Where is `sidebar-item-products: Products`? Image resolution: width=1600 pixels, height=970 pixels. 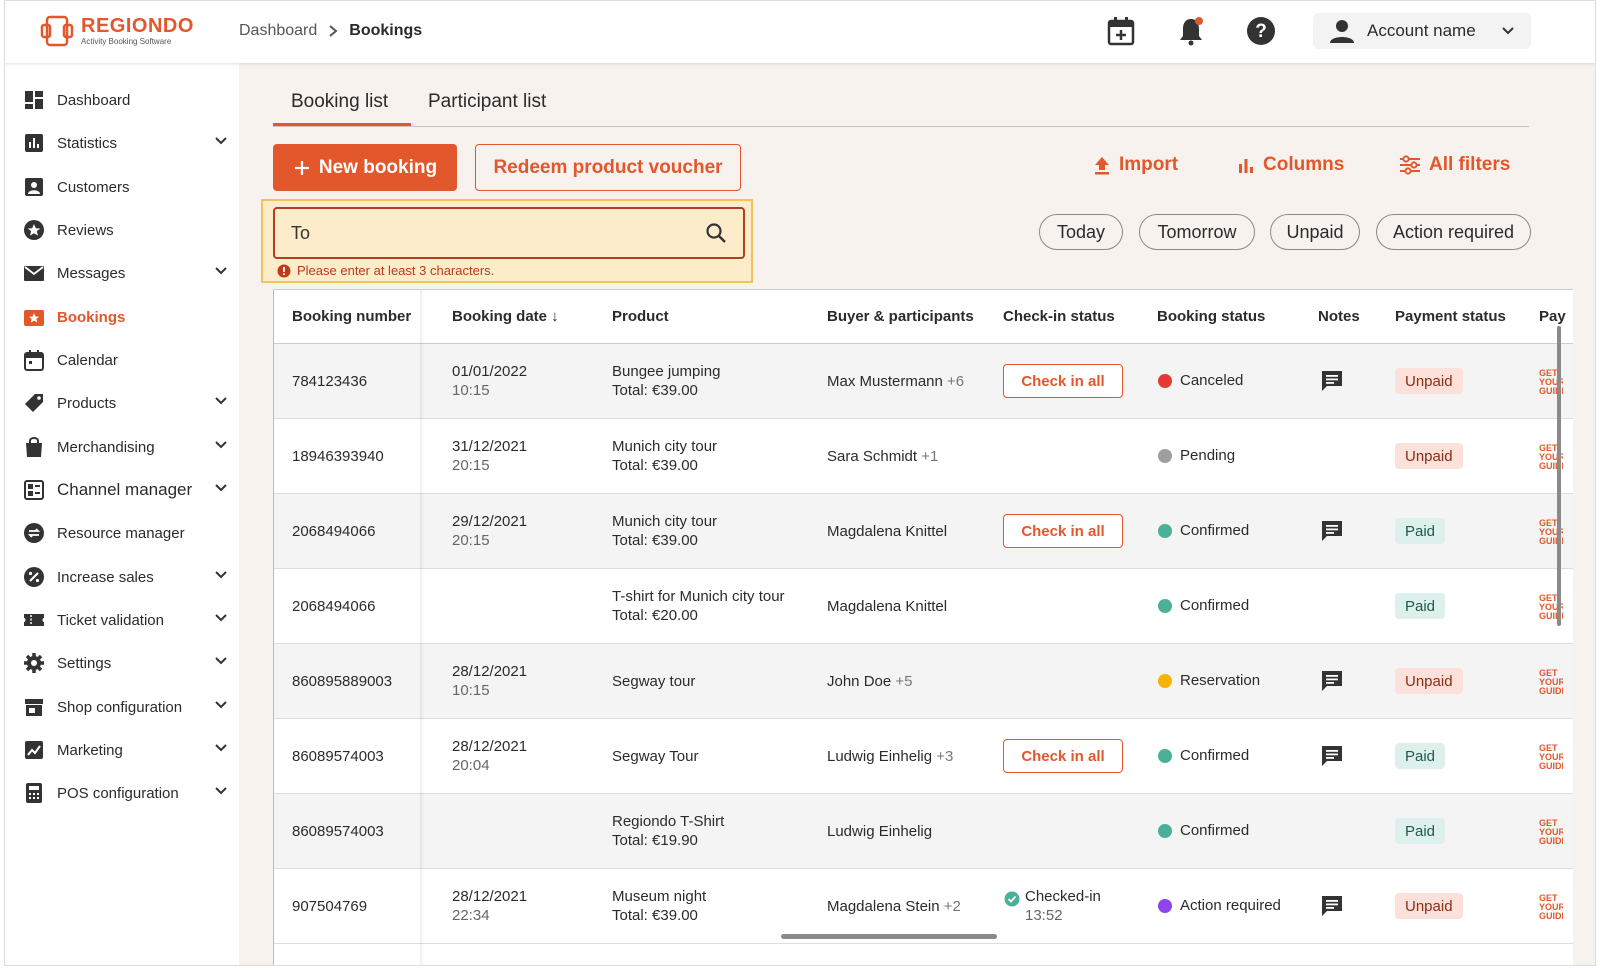
sidebar-item-products: Products is located at coordinates (126, 403).